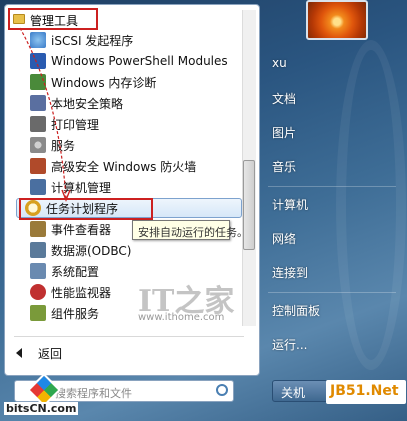 This screenshot has width=407, height=421. What do you see at coordinates (137, 124) in the screenshot?
I see `program-item: 打印管理` at bounding box center [137, 124].